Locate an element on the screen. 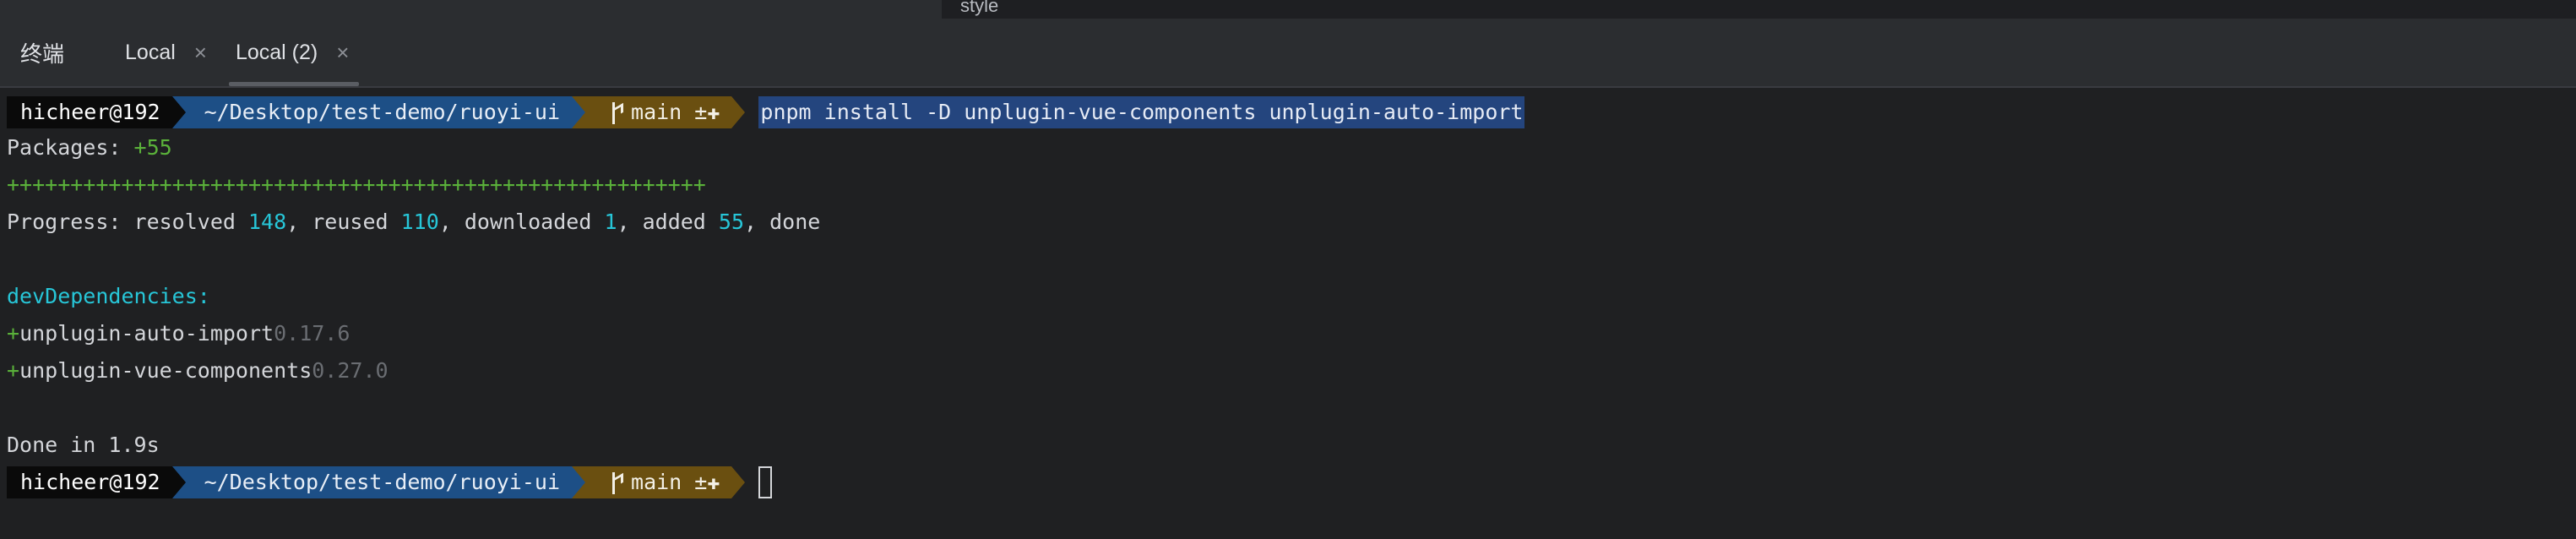 Image resolution: width=2576 pixels, height=539 pixels. dev-dependencies-header: devDependencies: is located at coordinates (108, 296).